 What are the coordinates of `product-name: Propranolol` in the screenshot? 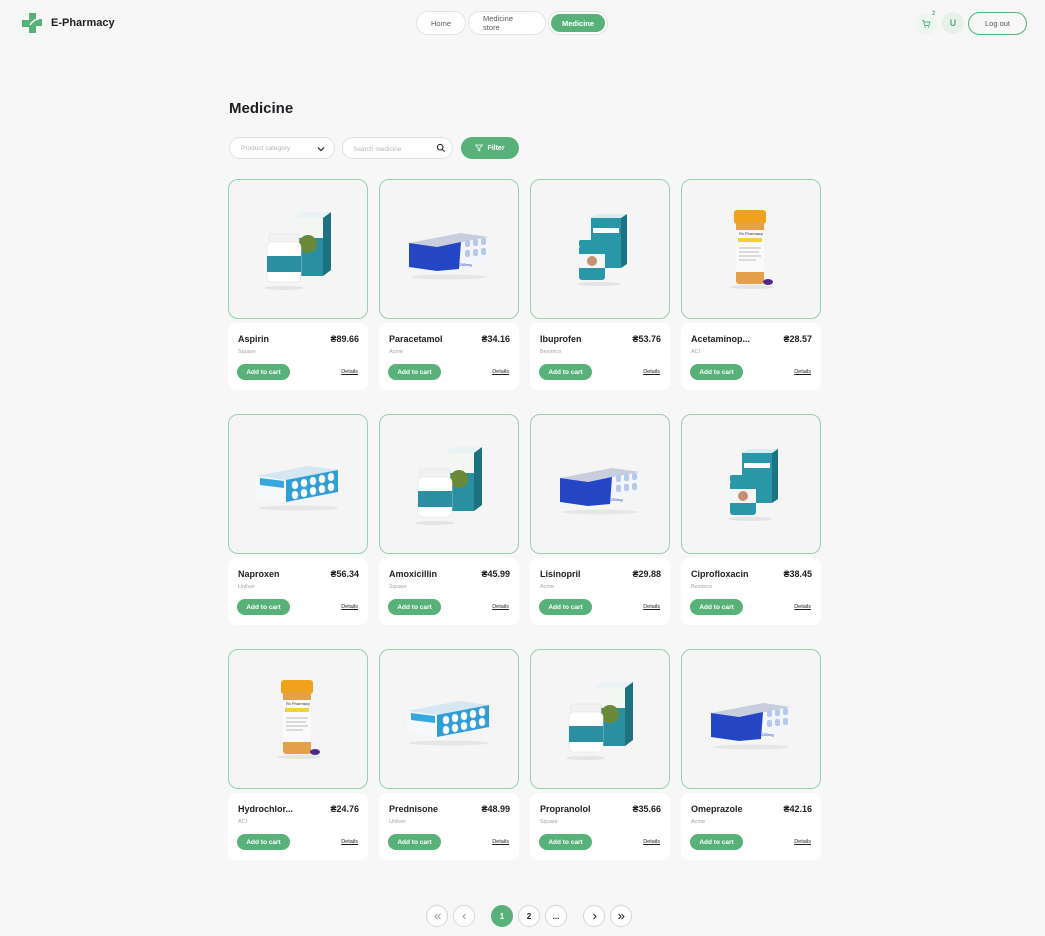 It's located at (565, 809).